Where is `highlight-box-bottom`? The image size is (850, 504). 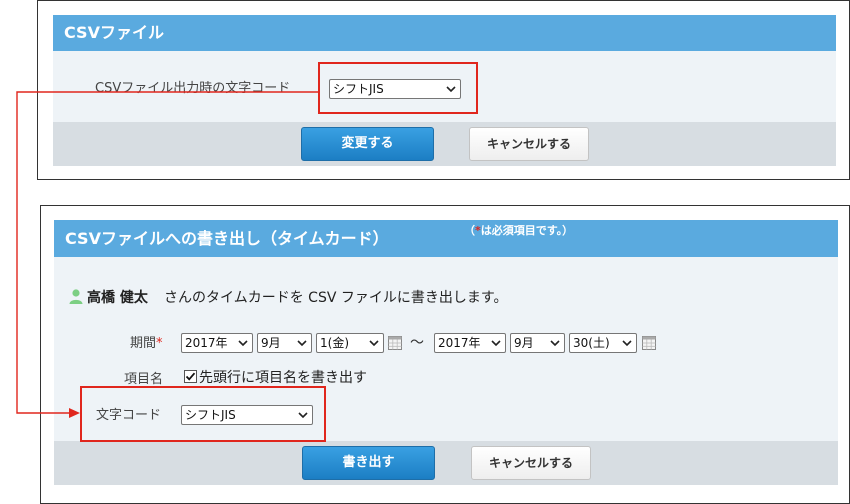
highlight-box-bottom is located at coordinates (203, 414).